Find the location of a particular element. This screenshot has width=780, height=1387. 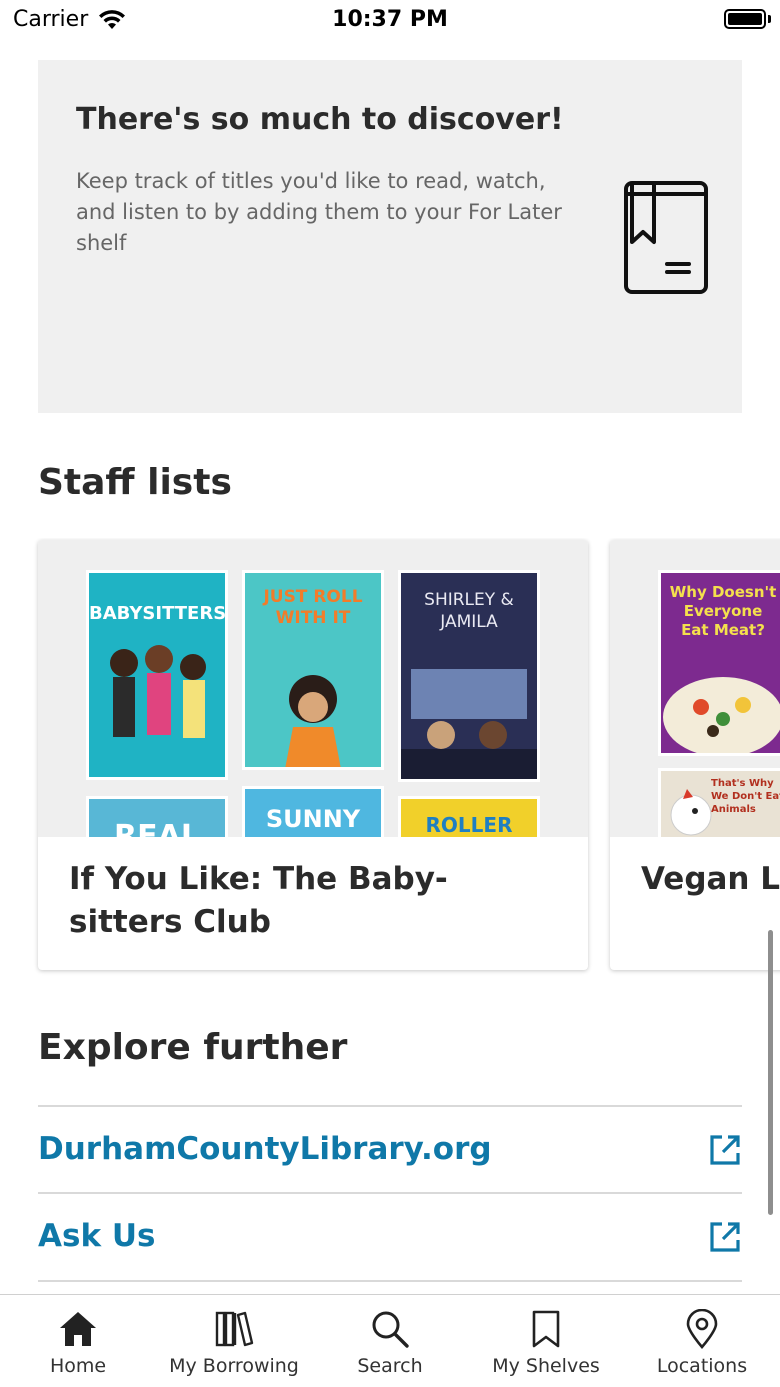

staff-list-title: Vegan Living is located at coordinates (710, 879).